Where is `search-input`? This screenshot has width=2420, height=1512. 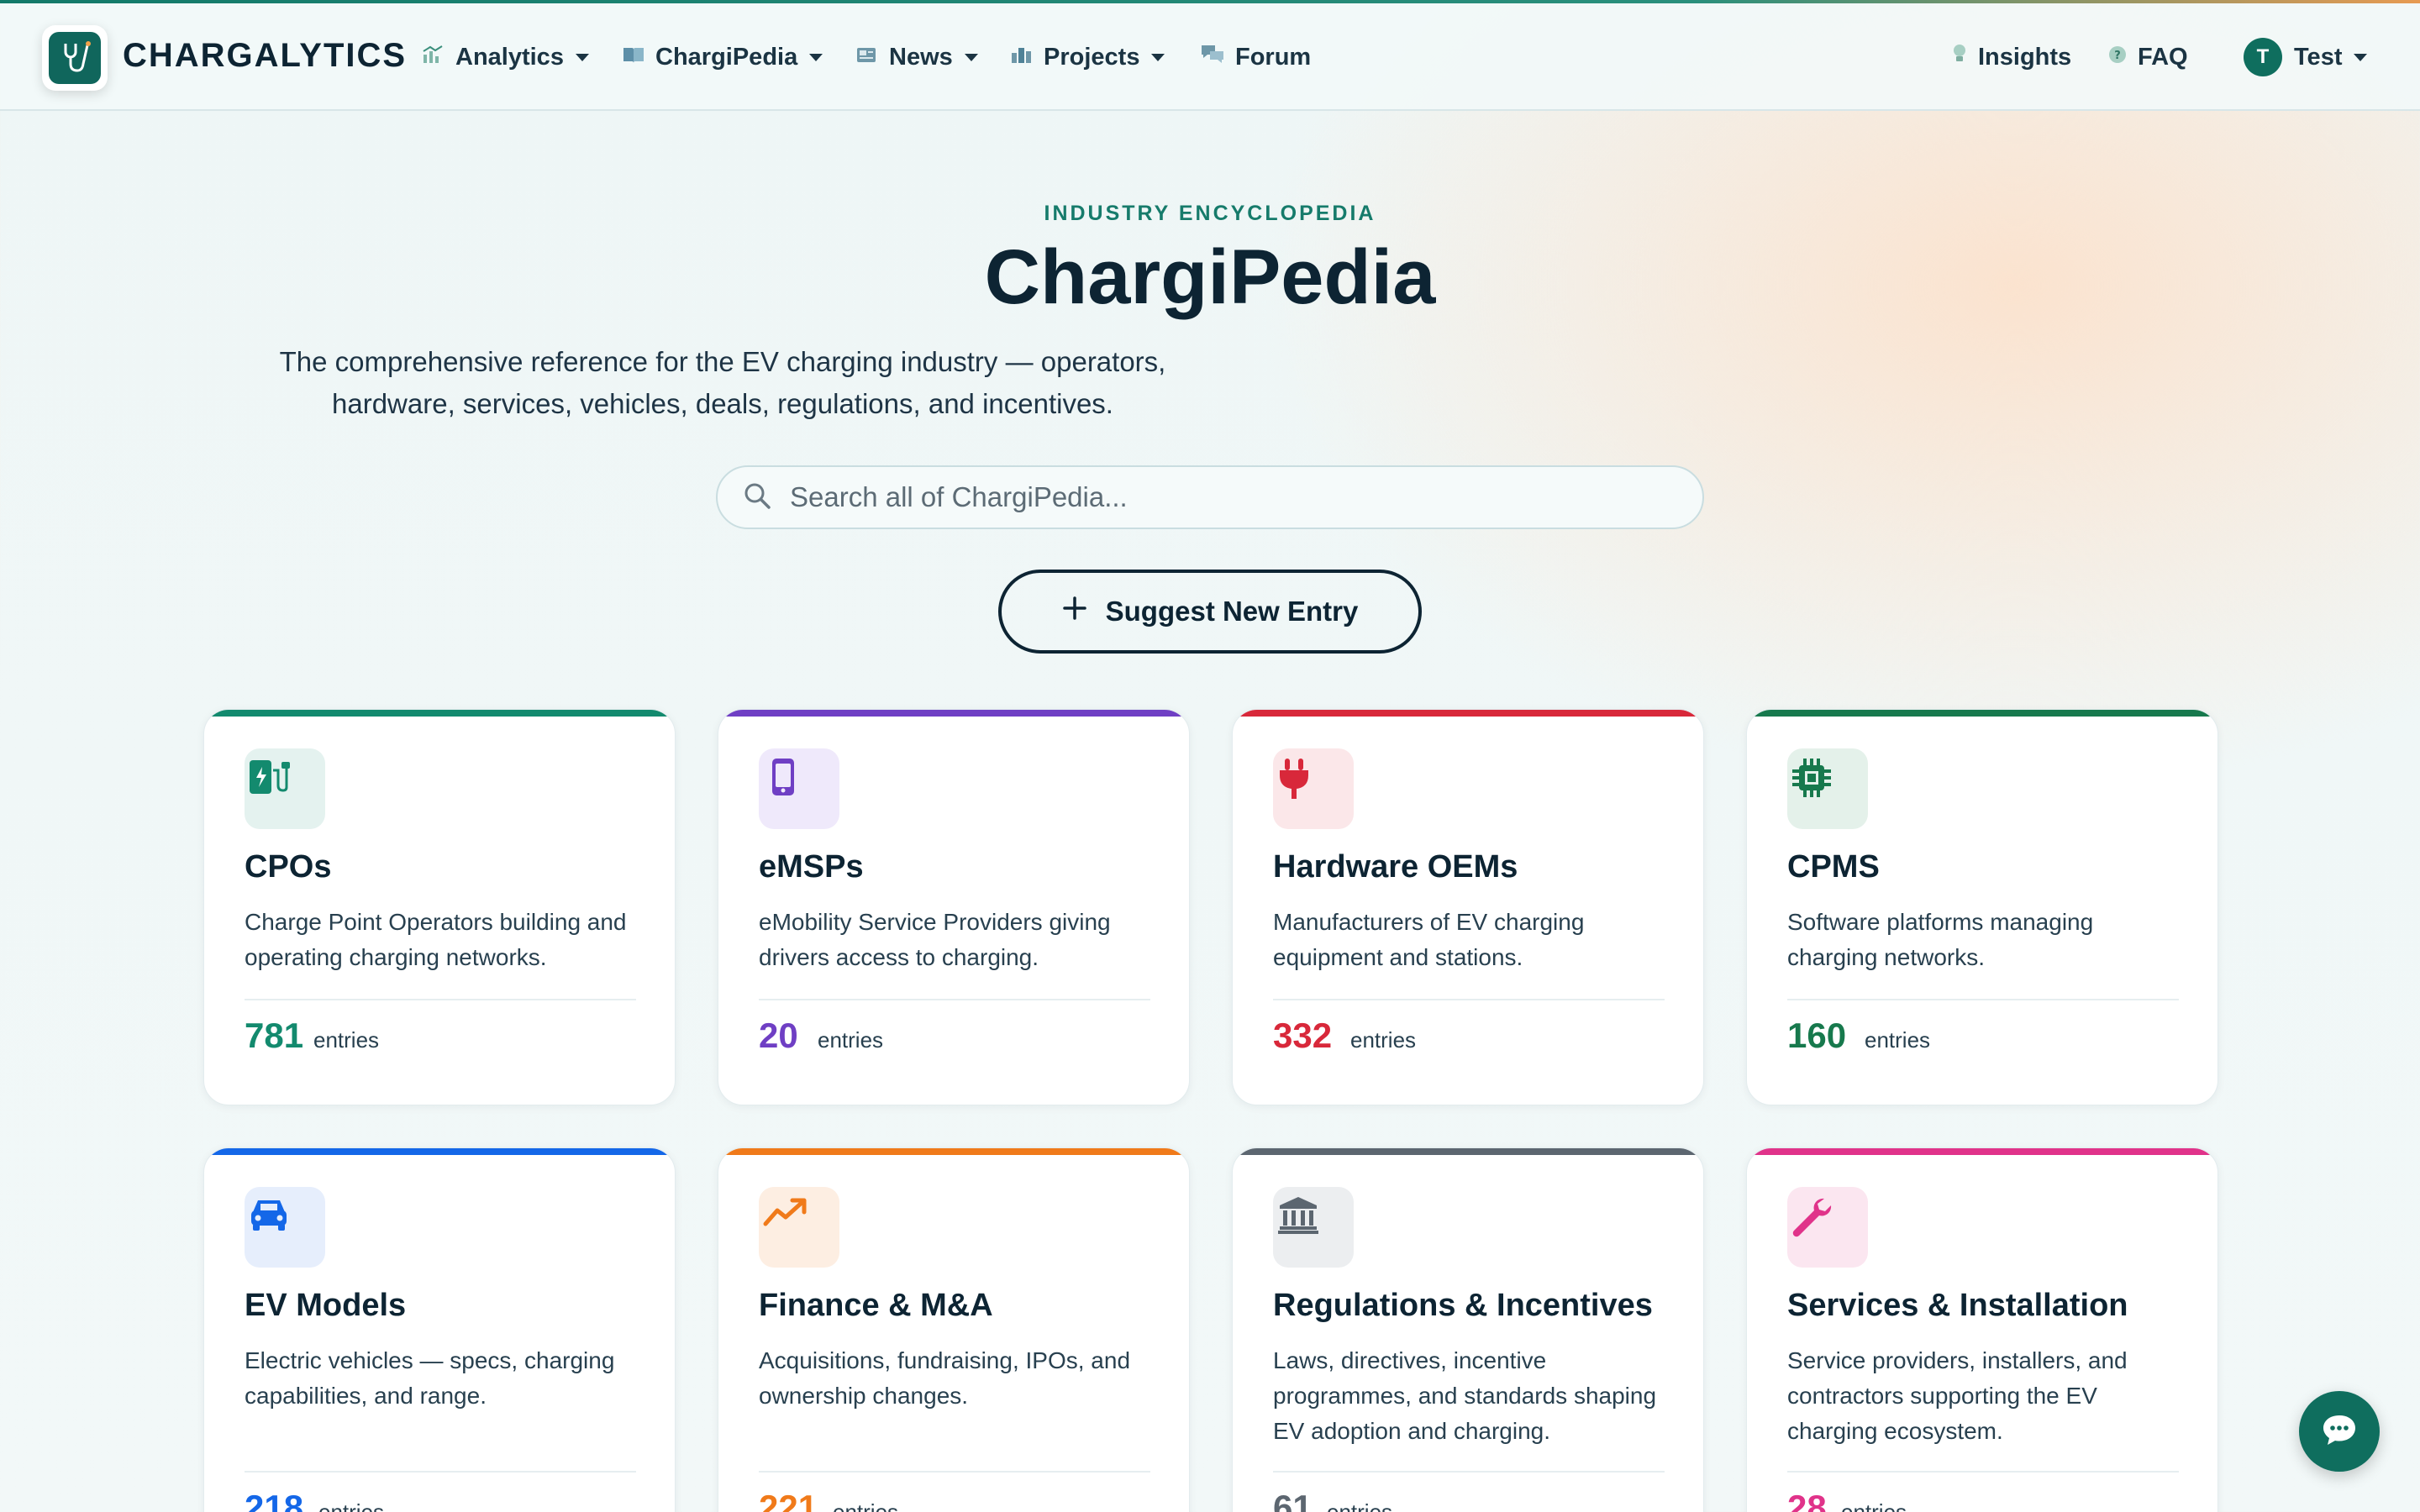 search-input is located at coordinates (1210, 497).